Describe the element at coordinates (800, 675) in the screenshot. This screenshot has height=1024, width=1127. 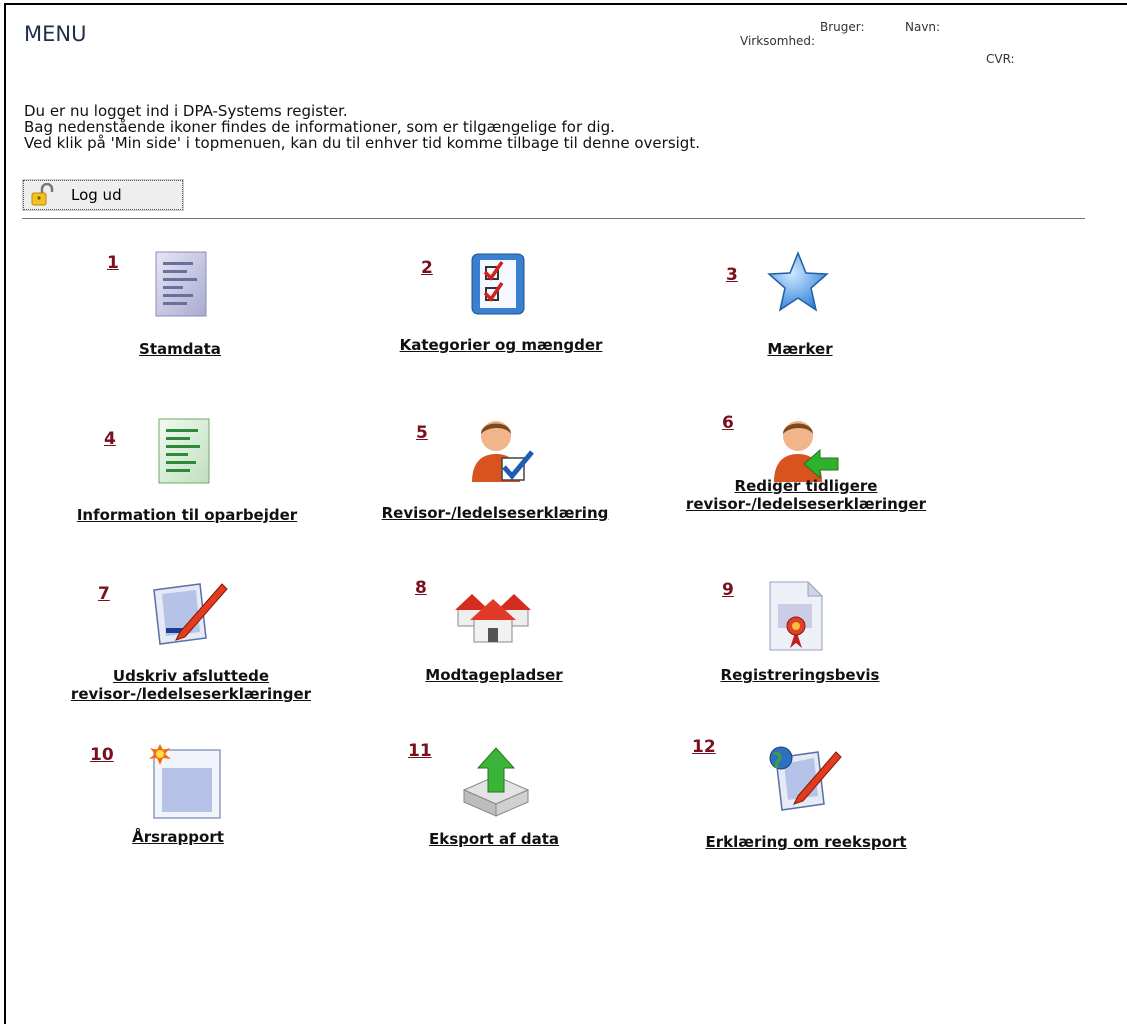
I see `menu-link-registreringsbevis: Registreringsbevis` at that location.